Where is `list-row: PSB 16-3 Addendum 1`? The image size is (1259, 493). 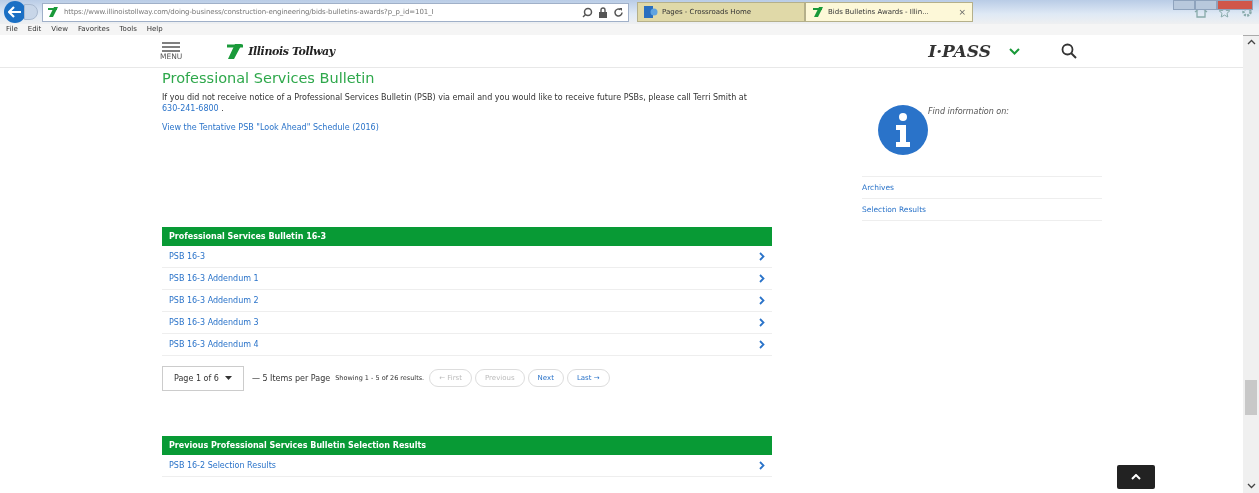 list-row: PSB 16-3 Addendum 1 is located at coordinates (467, 279).